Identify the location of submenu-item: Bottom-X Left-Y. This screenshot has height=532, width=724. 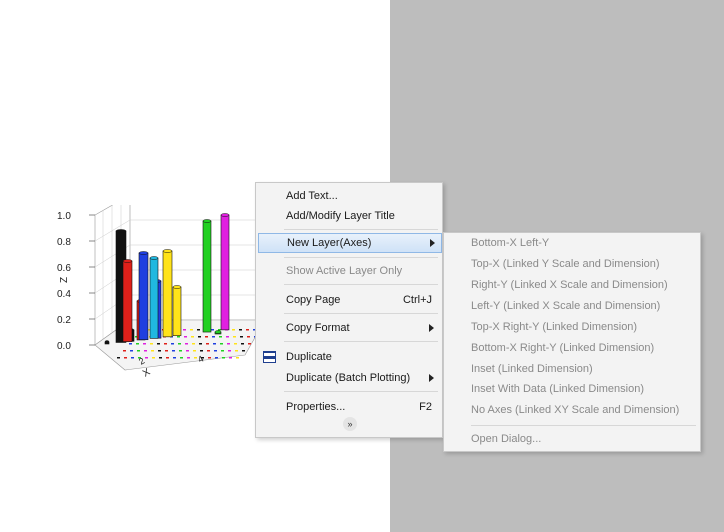
(510, 243).